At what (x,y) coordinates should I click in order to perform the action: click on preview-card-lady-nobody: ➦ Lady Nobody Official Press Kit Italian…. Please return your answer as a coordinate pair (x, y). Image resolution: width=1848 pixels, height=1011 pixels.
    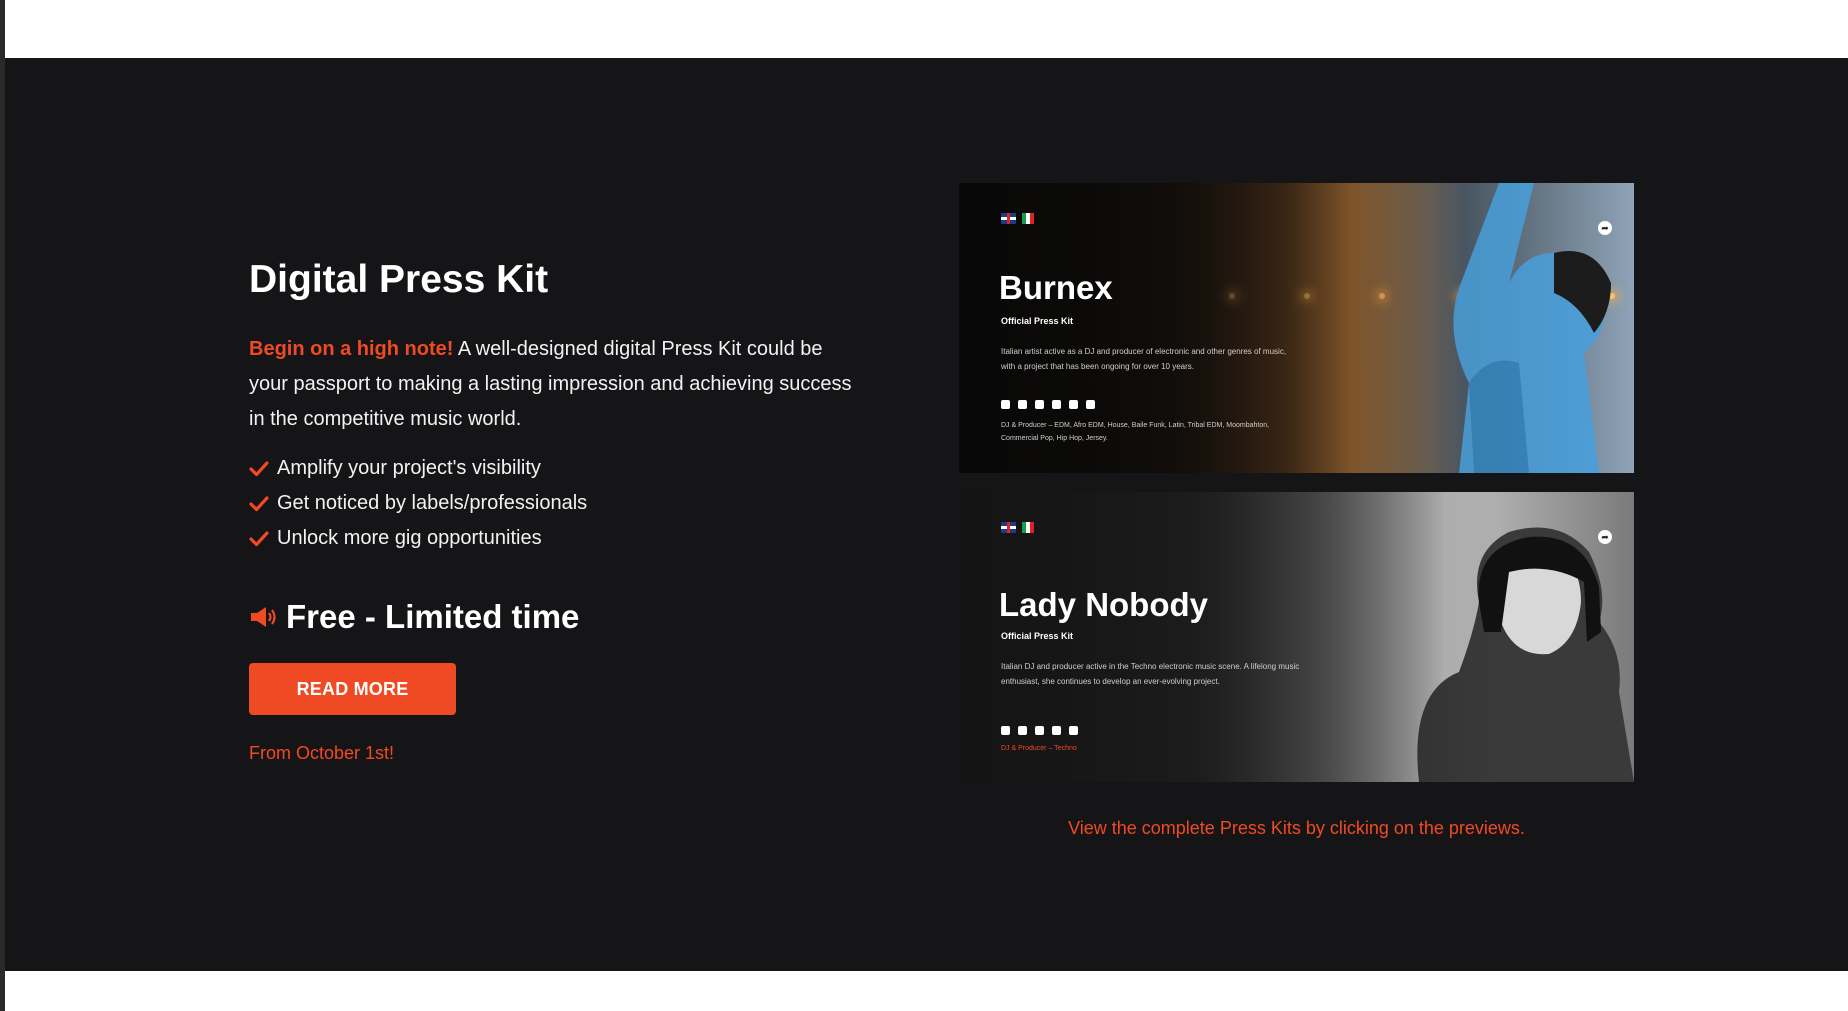
    Looking at the image, I should click on (1296, 637).